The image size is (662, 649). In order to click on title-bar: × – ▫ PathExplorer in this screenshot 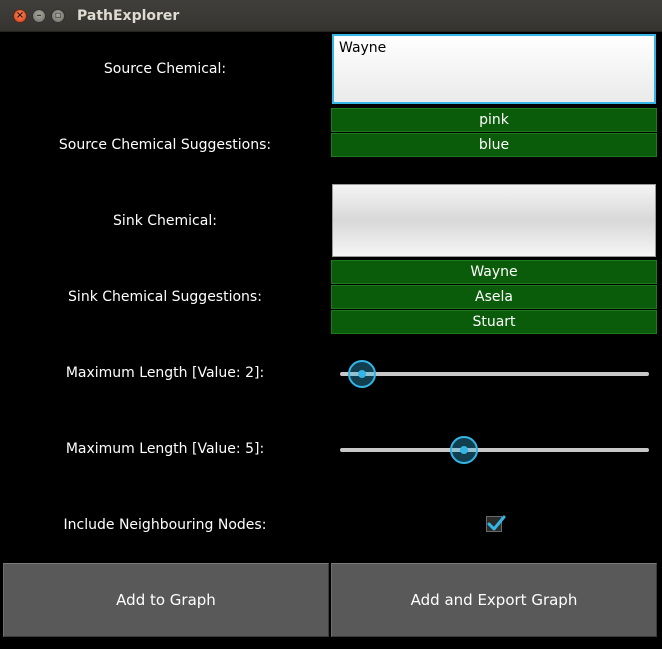, I will do `click(331, 16)`.